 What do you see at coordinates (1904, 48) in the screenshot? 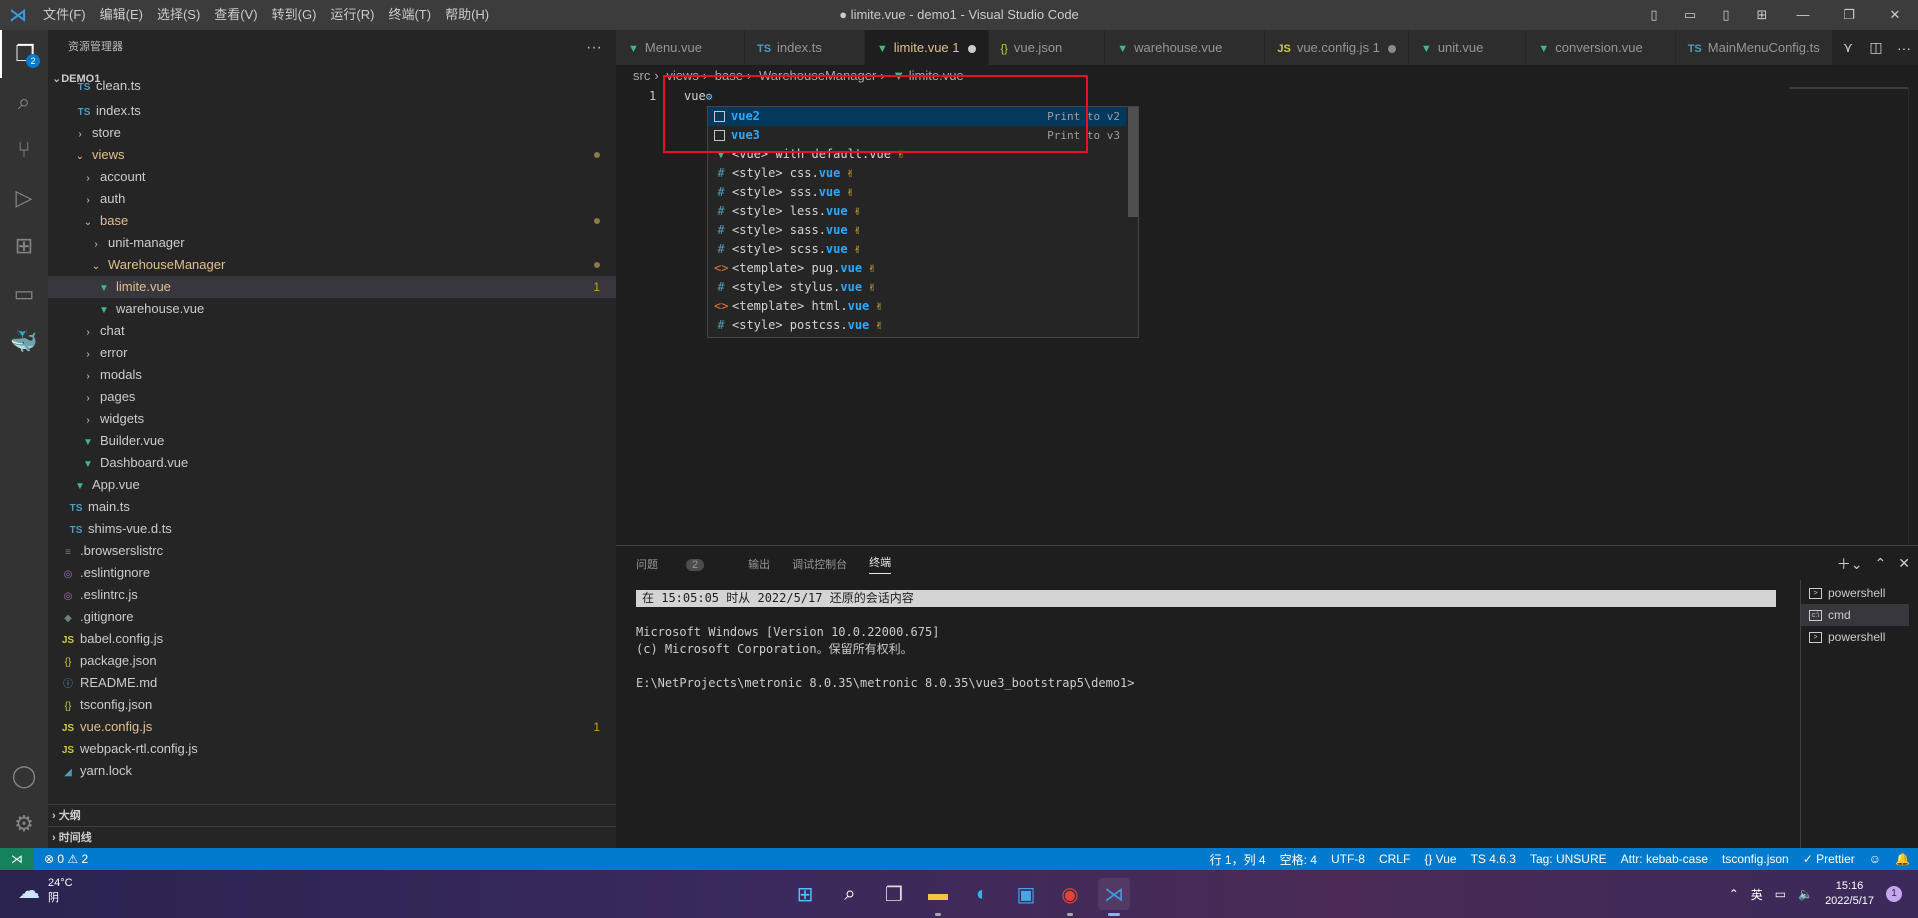
I see `more-actions-icon: ···` at bounding box center [1904, 48].